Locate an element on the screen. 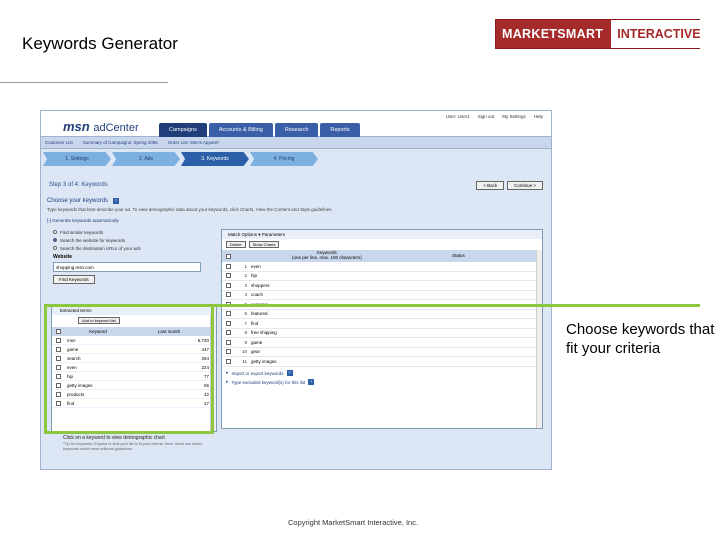 Image resolution: width=720 pixels, height=540 pixels. row-number: 11 is located at coordinates (244, 361).